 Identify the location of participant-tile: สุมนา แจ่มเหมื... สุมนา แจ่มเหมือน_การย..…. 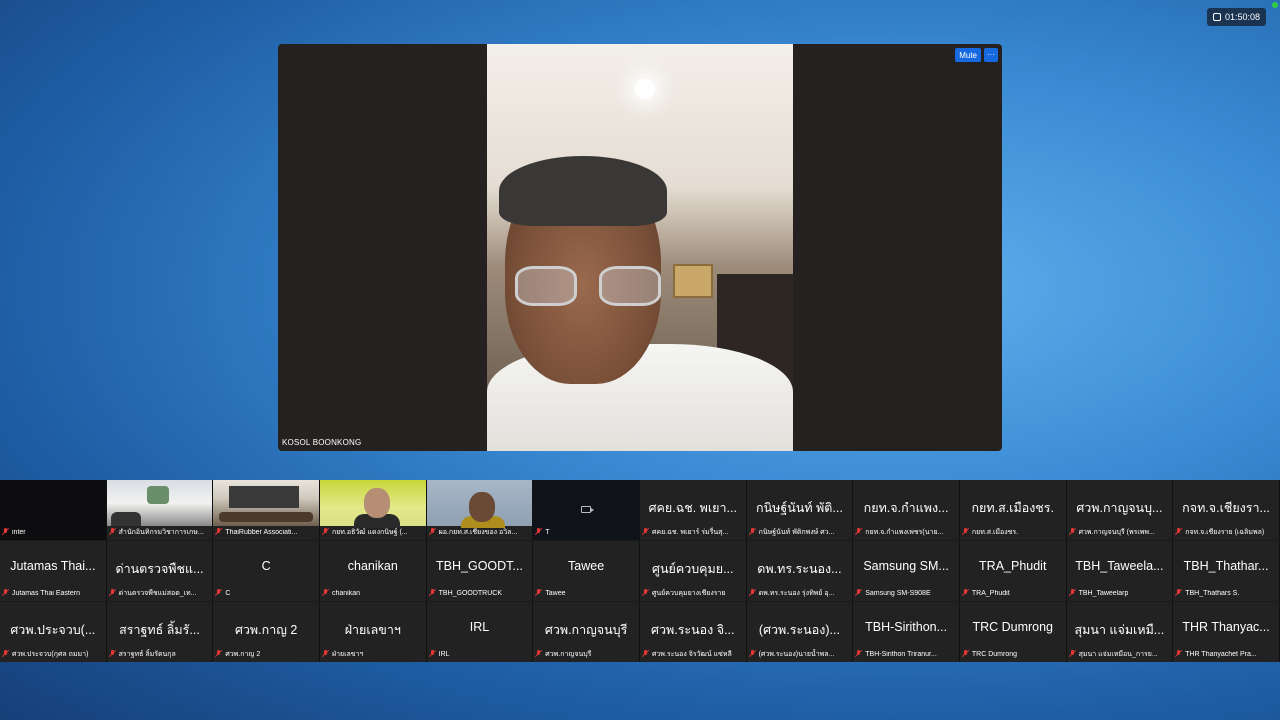
(1120, 632).